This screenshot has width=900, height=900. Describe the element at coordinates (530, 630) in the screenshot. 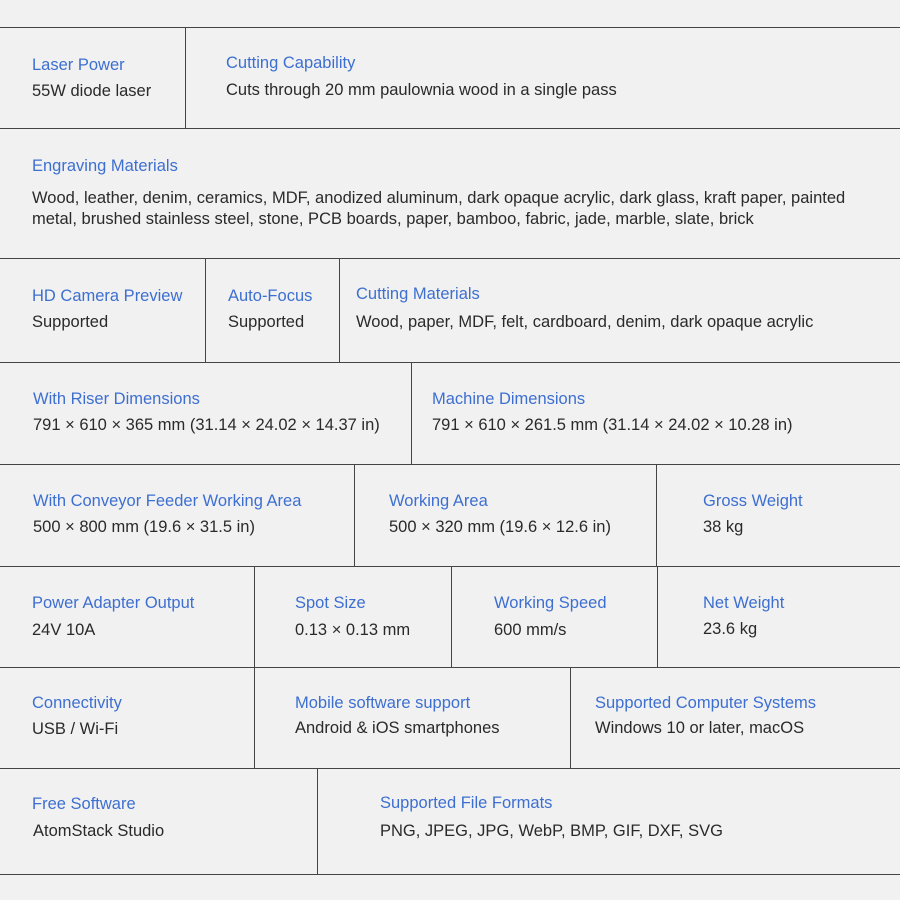

I see `spec-value-working-speed: 600 mm/s` at that location.